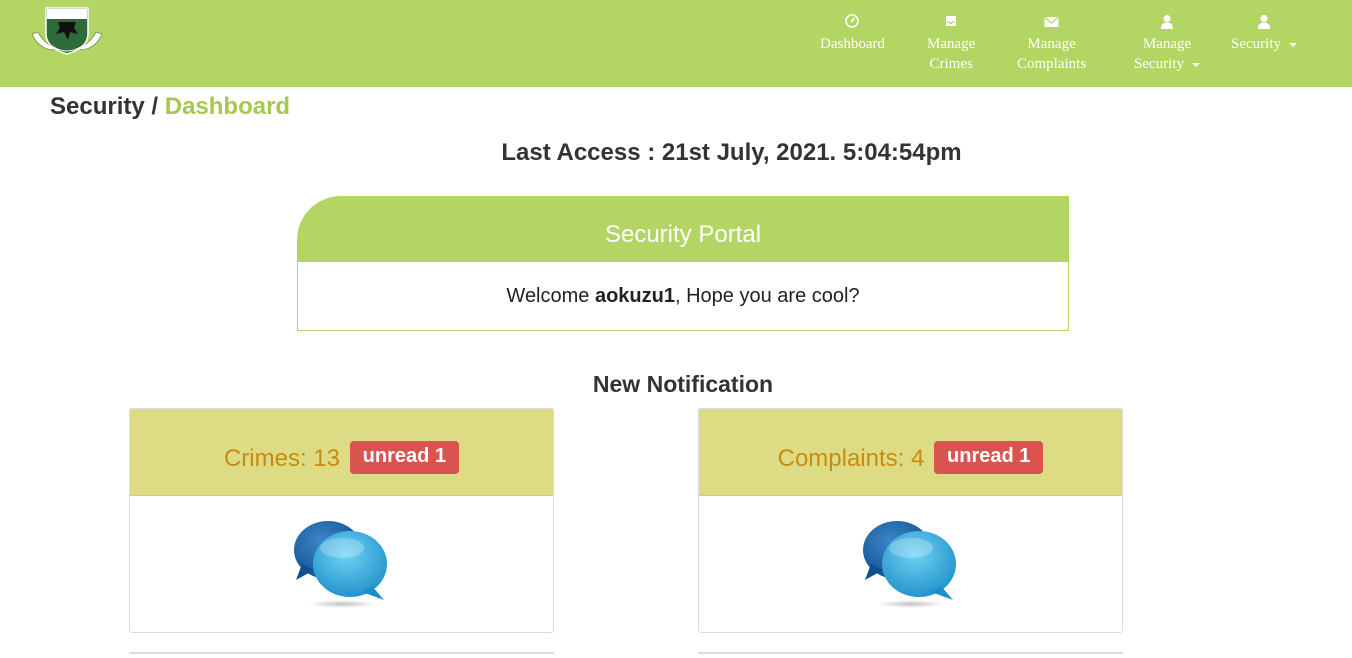 Image resolution: width=1352 pixels, height=658 pixels. I want to click on nav-manage-crimes: Manage Crimes, so click(951, 44).